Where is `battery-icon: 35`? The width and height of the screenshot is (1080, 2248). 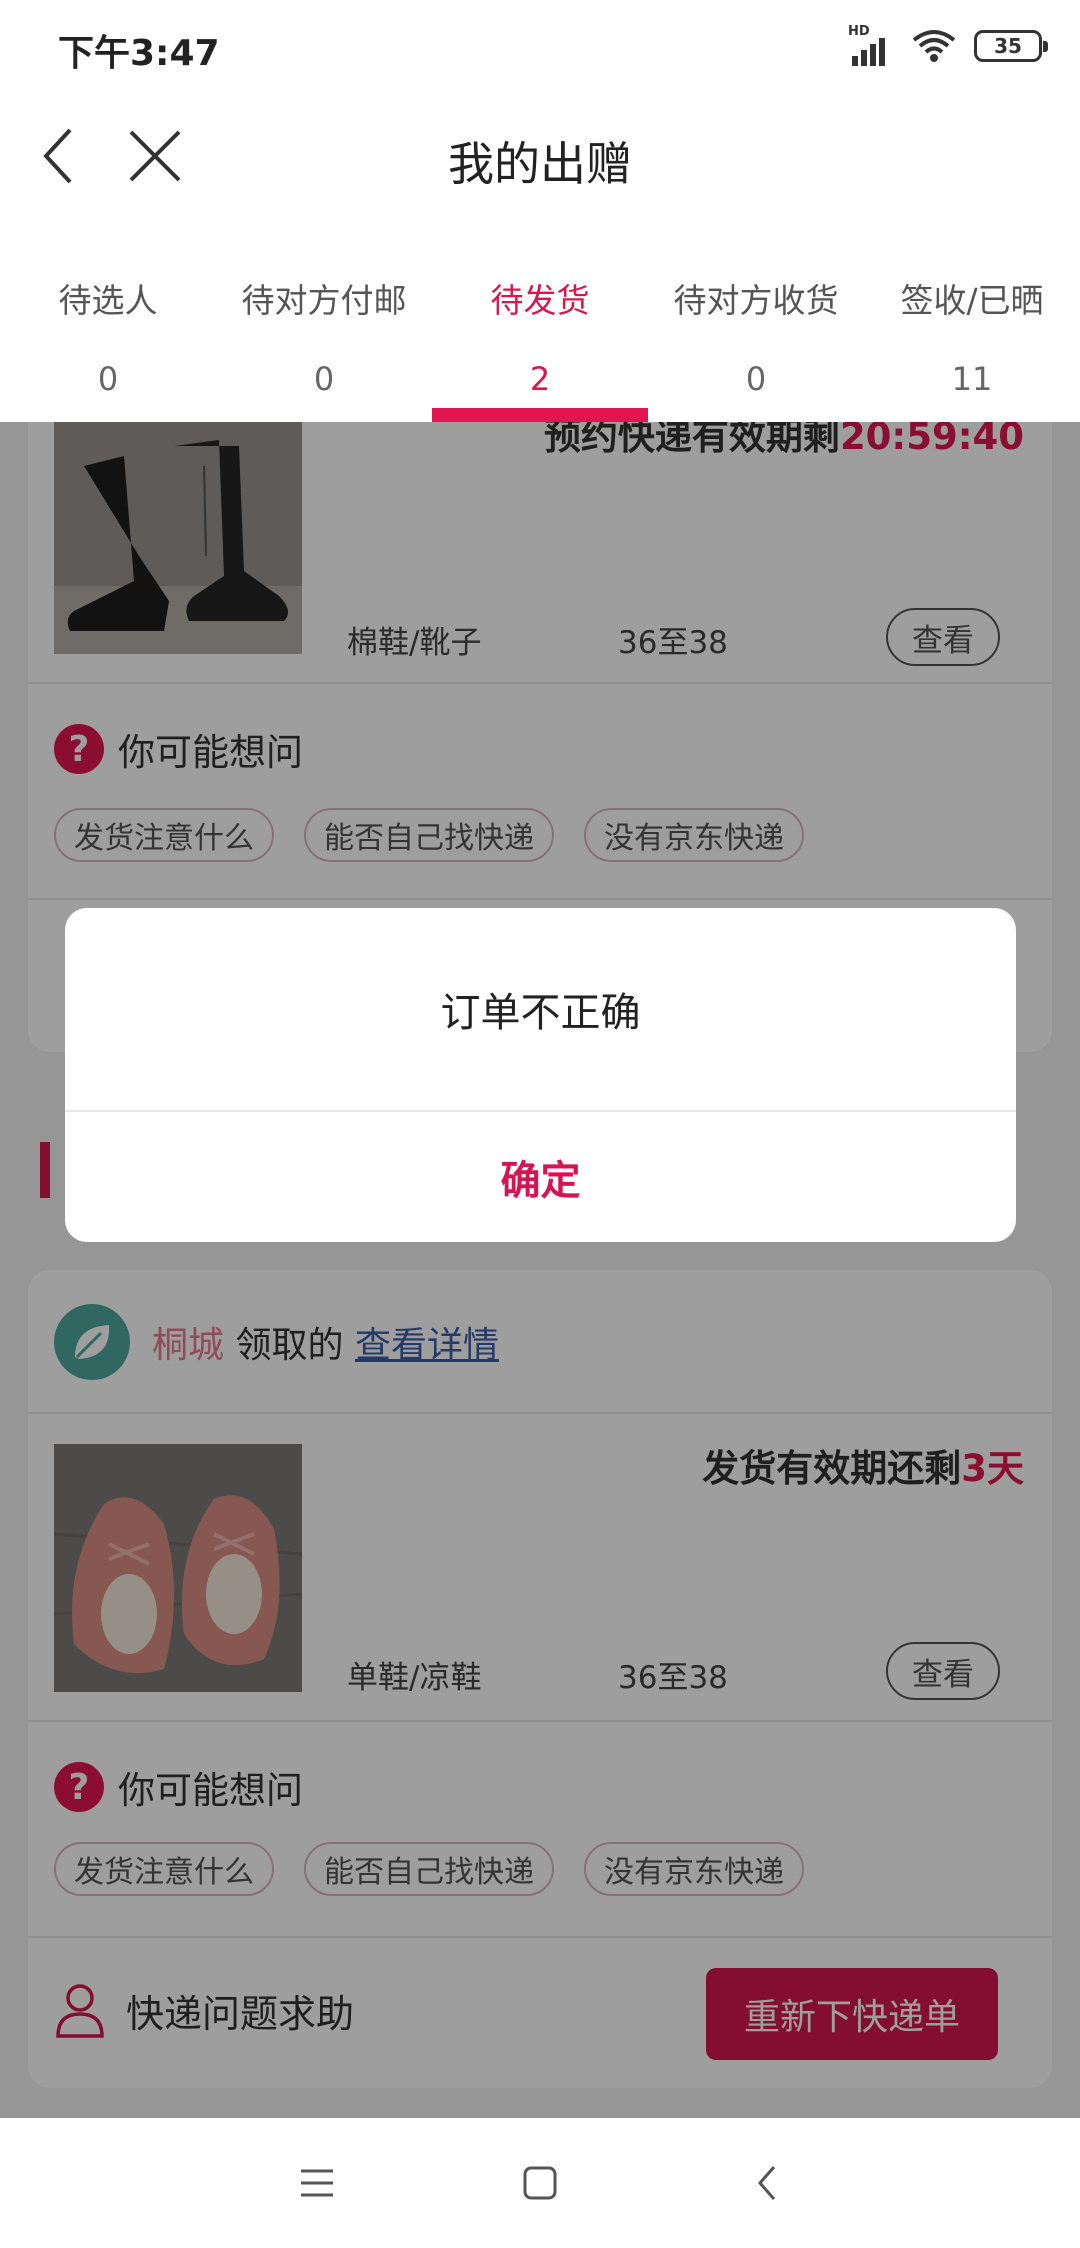 battery-icon: 35 is located at coordinates (1011, 46).